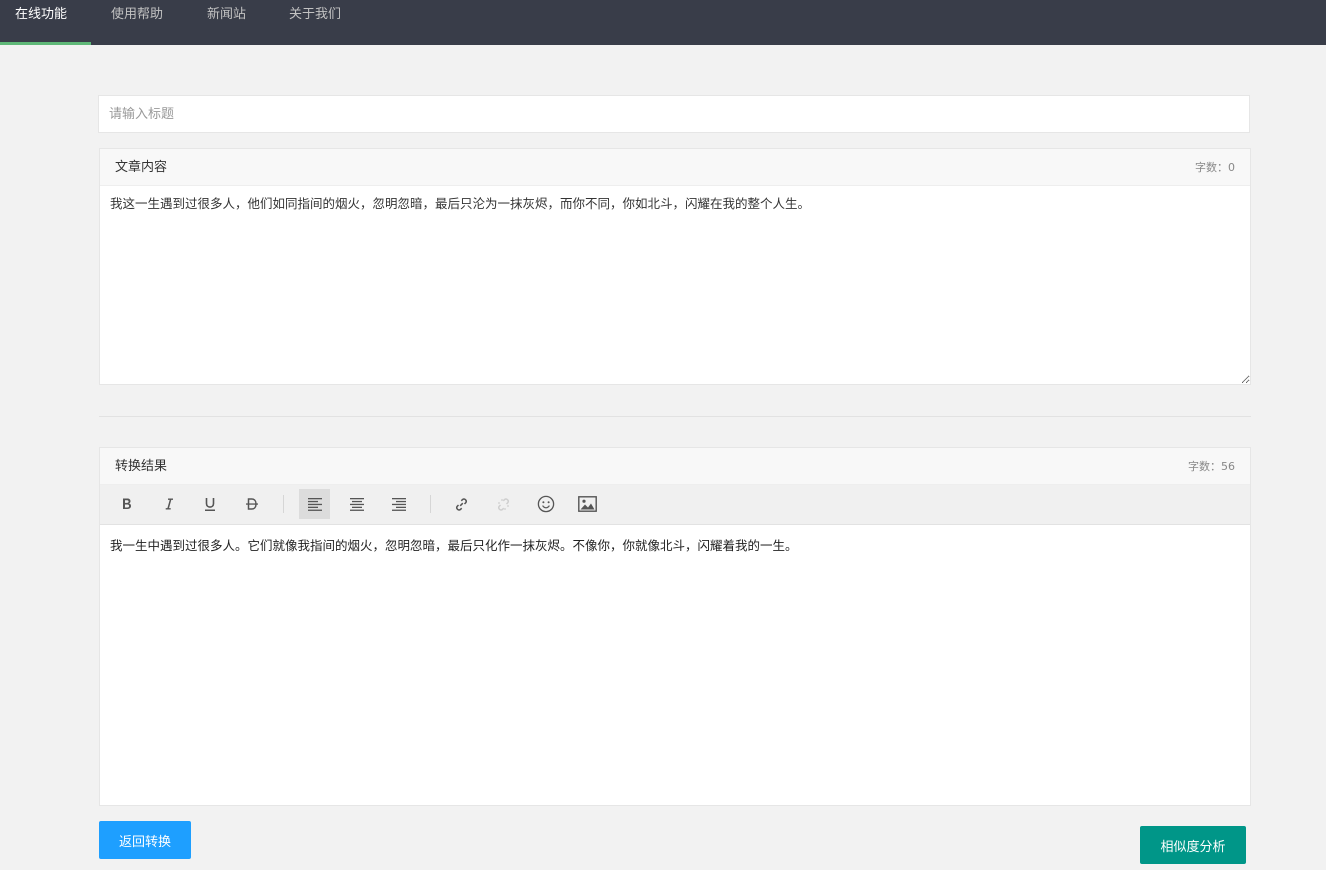  Describe the element at coordinates (137, 22) in the screenshot. I see `nav-item-help: 使用帮助` at that location.